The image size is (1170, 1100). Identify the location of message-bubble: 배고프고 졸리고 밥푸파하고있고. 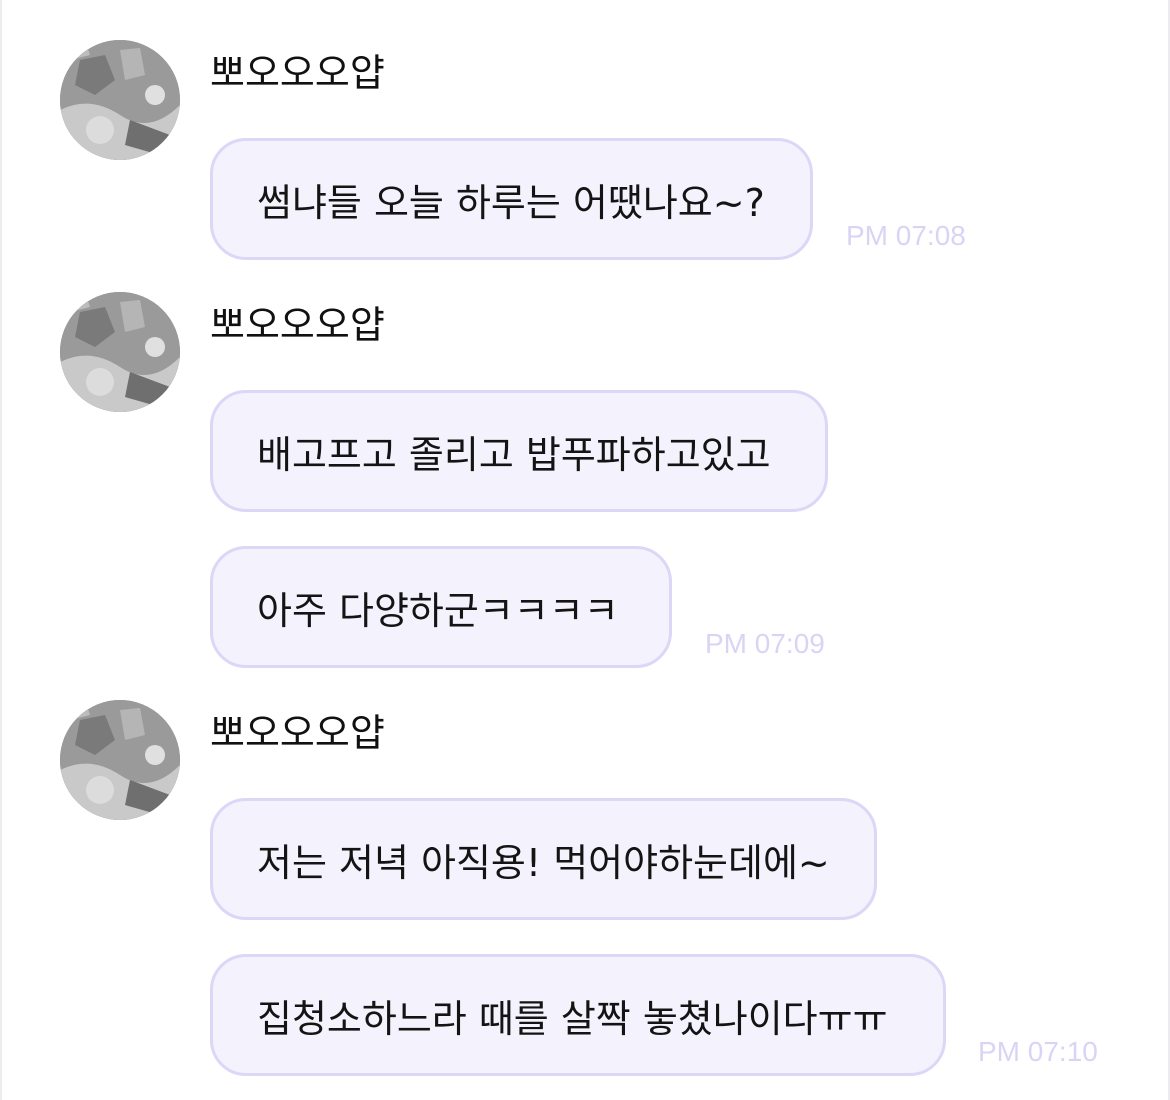
(519, 451).